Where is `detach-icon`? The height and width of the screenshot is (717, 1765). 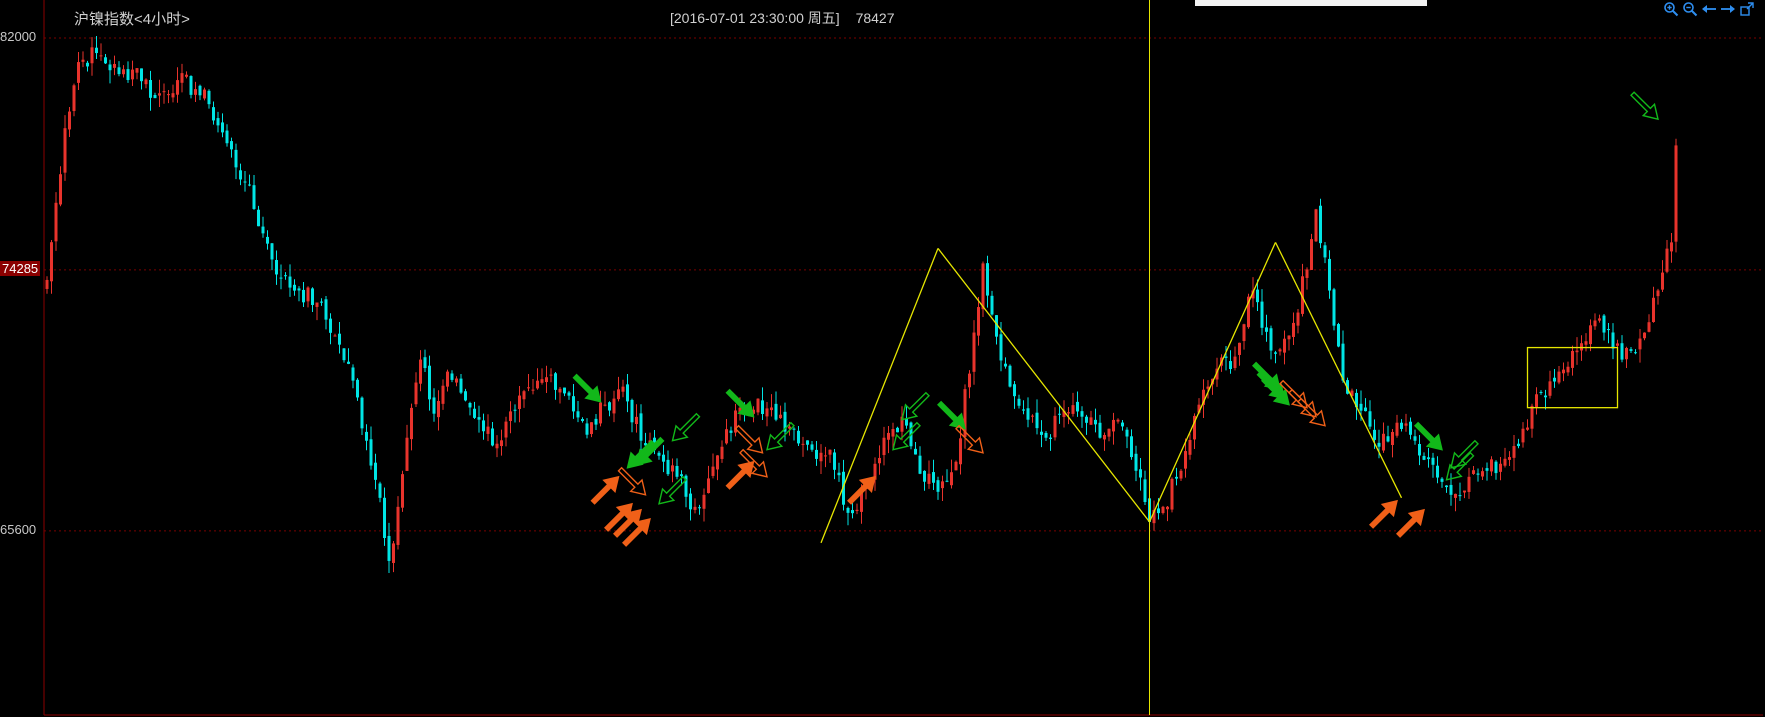
detach-icon is located at coordinates (1747, 9).